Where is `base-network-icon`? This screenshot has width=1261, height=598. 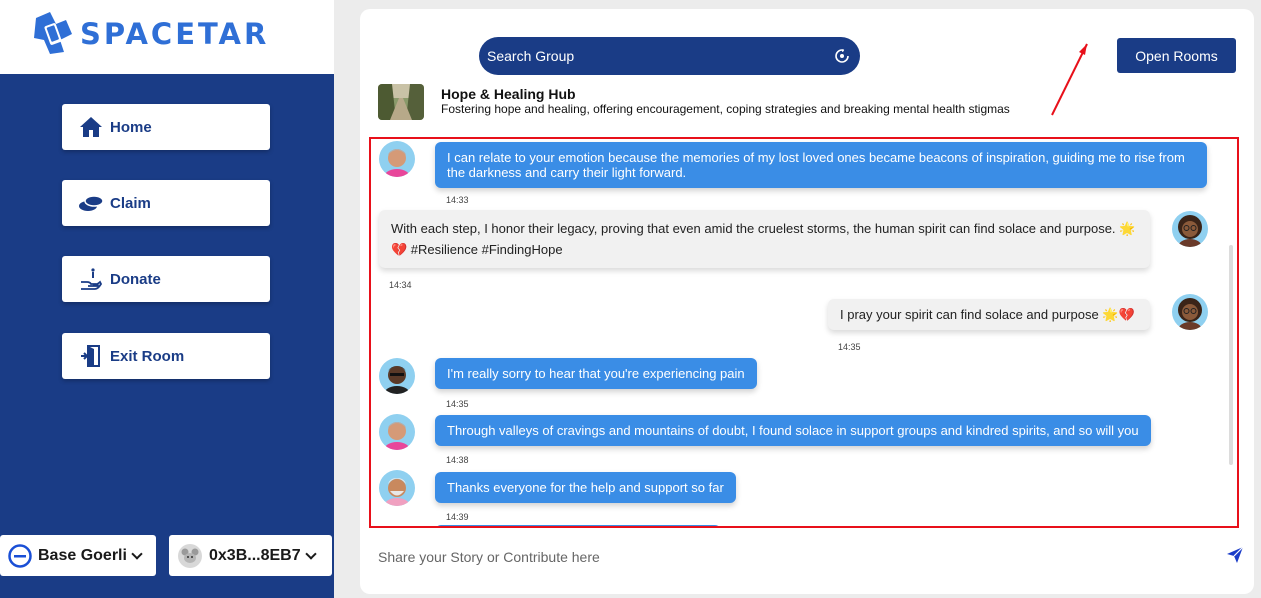
base-network-icon is located at coordinates (20, 555).